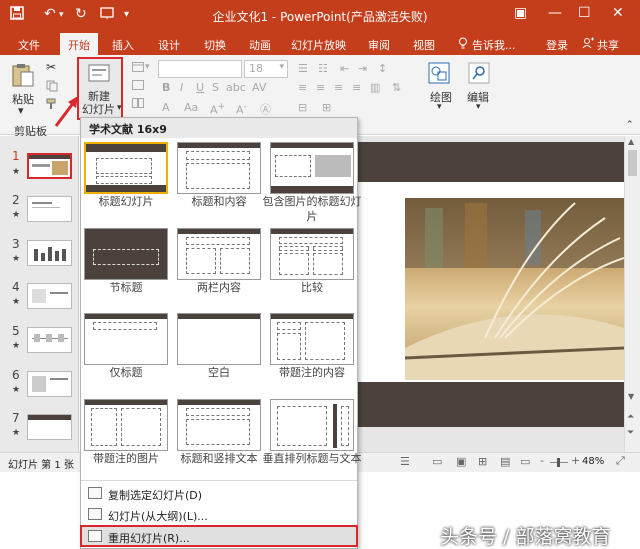 The width and height of the screenshot is (640, 549). What do you see at coordinates (200, 69) in the screenshot?
I see `font-name-input` at bounding box center [200, 69].